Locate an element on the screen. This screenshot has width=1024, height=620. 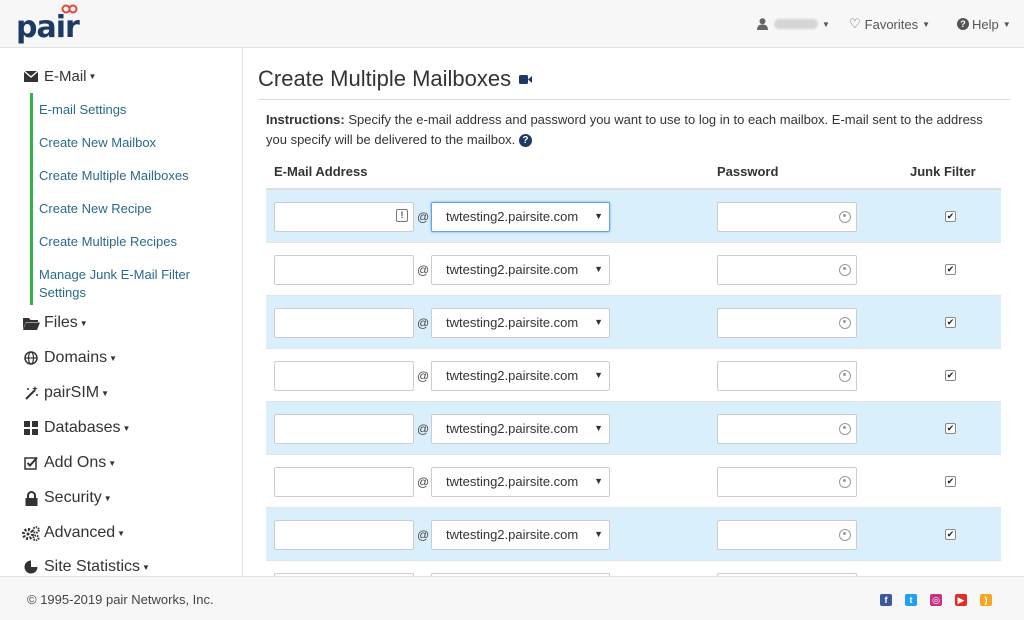
envelope-icon is located at coordinates (31, 76).